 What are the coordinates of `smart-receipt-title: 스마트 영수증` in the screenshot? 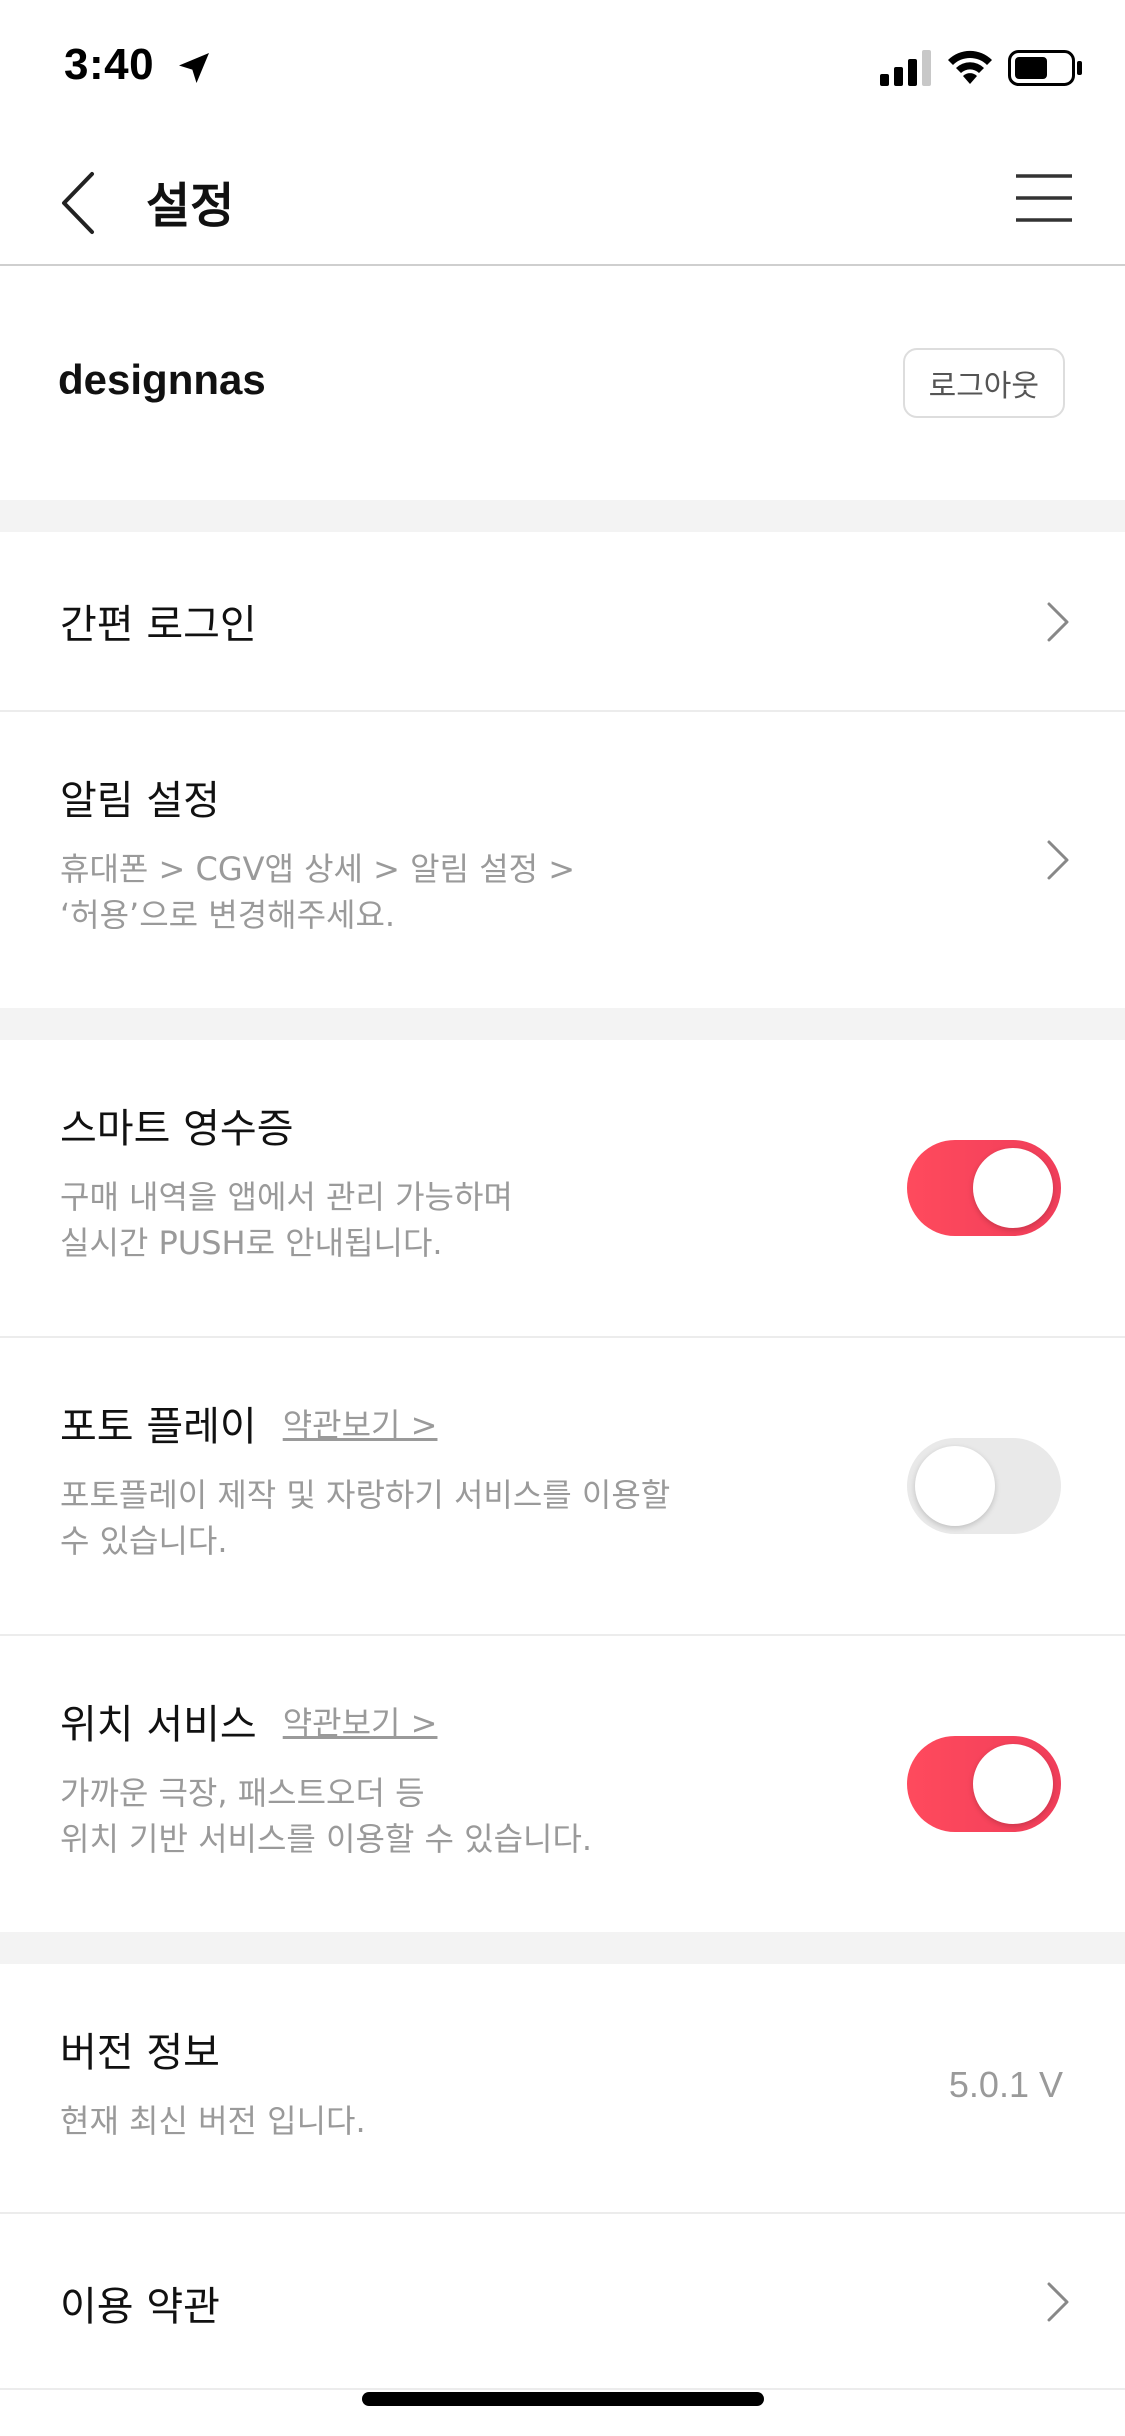 It's located at (177, 1129).